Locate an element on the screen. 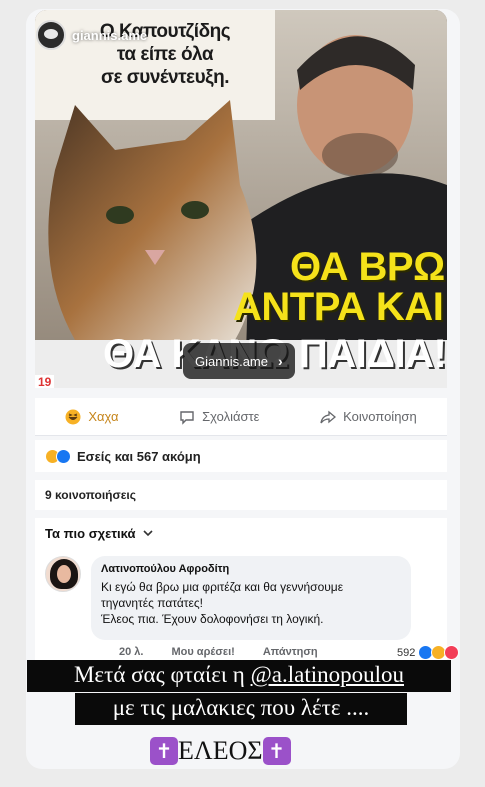  comment-meta: 20 λ. Μου αρέσει! Απάντηση is located at coordinates (218, 652).